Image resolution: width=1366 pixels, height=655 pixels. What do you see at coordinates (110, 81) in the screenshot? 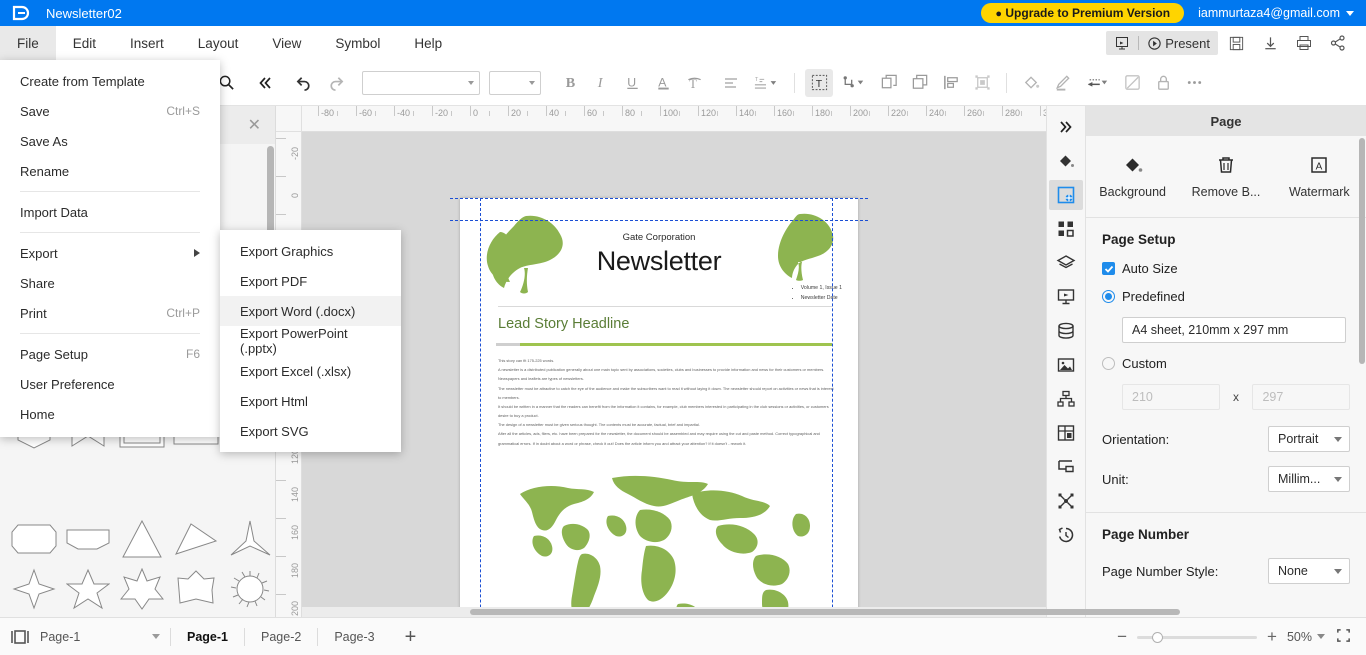
I see `menu-create-from-template: Create from Template` at bounding box center [110, 81].